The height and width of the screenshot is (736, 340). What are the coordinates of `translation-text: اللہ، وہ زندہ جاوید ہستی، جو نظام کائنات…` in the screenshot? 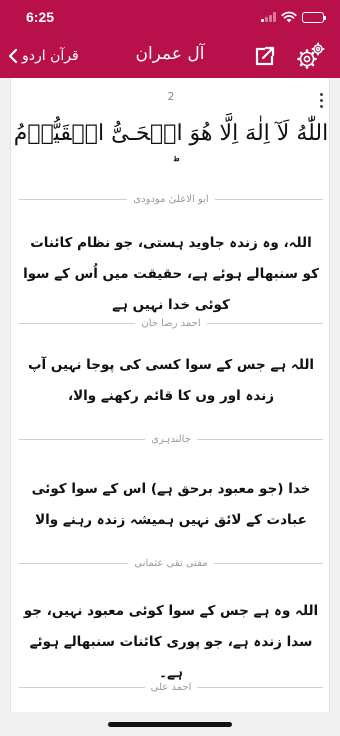 It's located at (171, 274).